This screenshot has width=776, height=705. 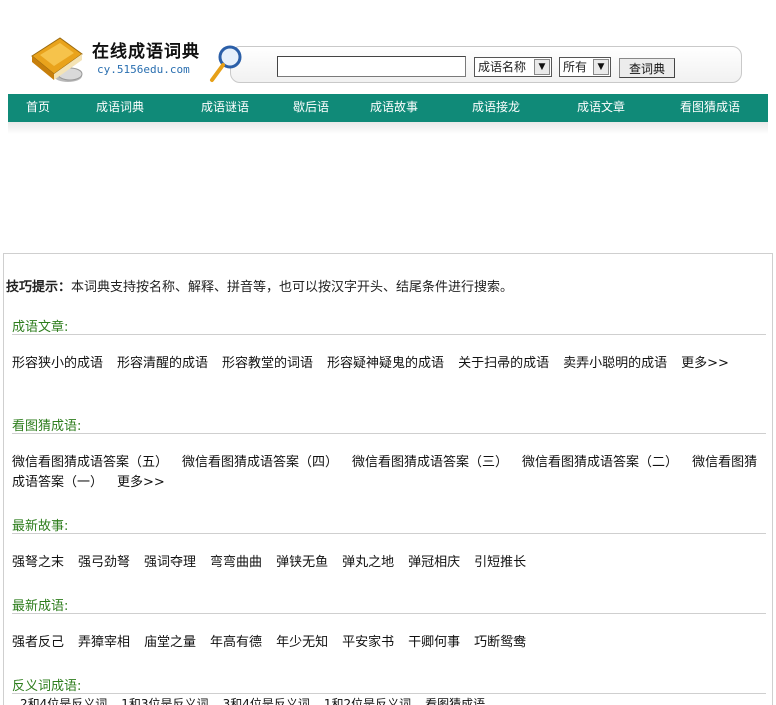 I want to click on link-idiom: 巧断鸳鸯, so click(x=500, y=642).